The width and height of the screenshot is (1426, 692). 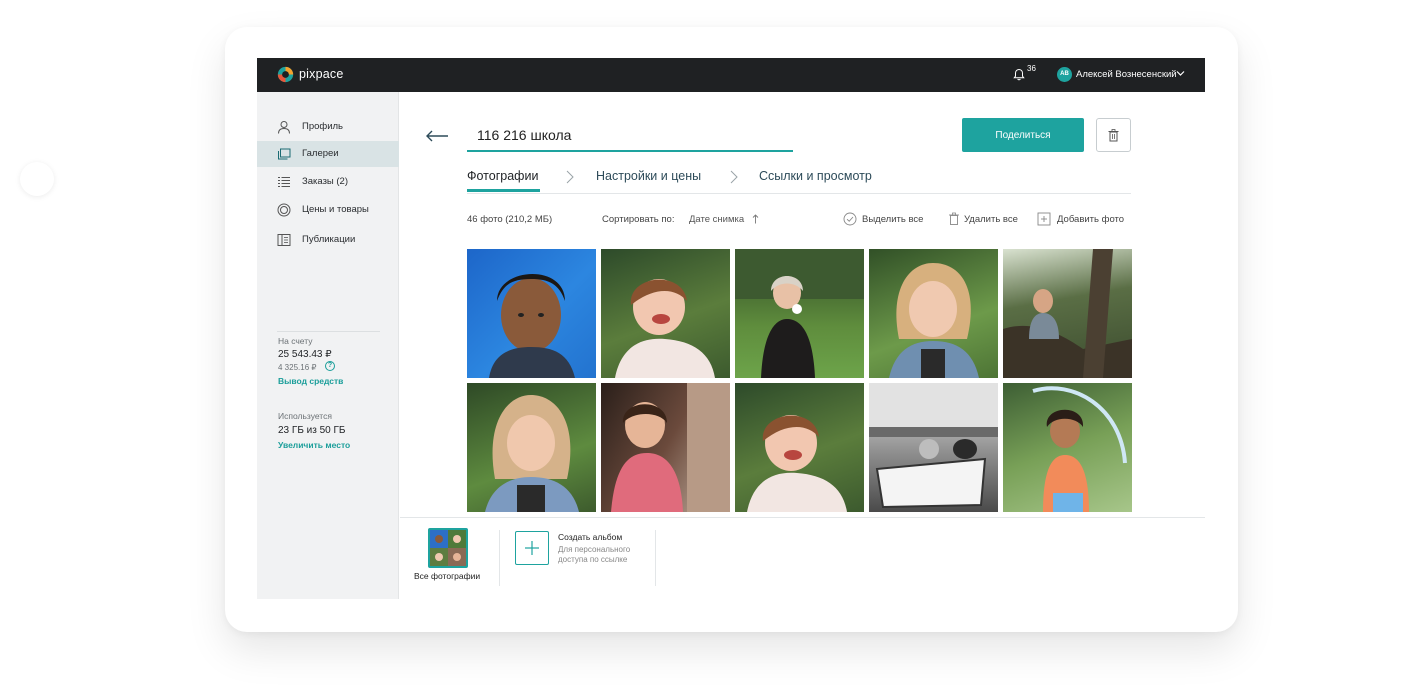 What do you see at coordinates (1023, 135) in the screenshot?
I see `share-button: Поделиться` at bounding box center [1023, 135].